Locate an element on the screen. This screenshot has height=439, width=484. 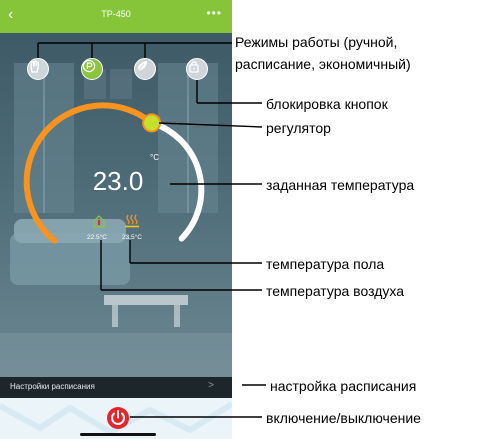
callout-air-temperature: температура воздуха is located at coordinates (335, 291).